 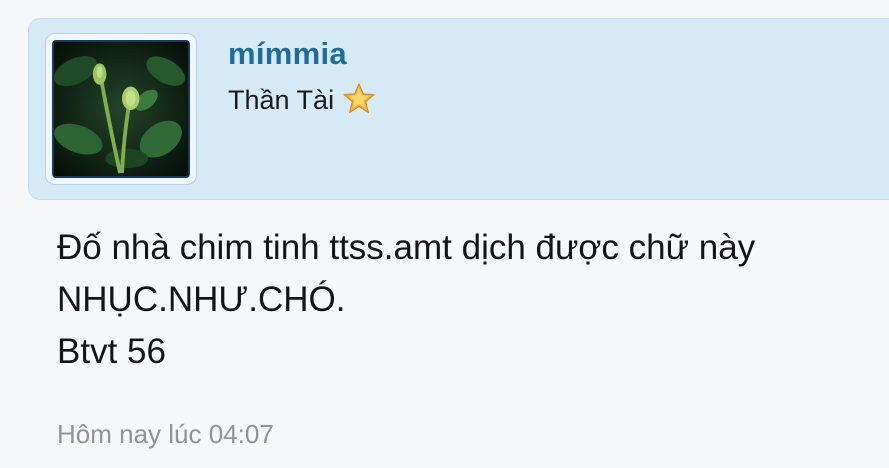 I want to click on post-timestamp: Hôm nay lúc 04:07, so click(x=165, y=434).